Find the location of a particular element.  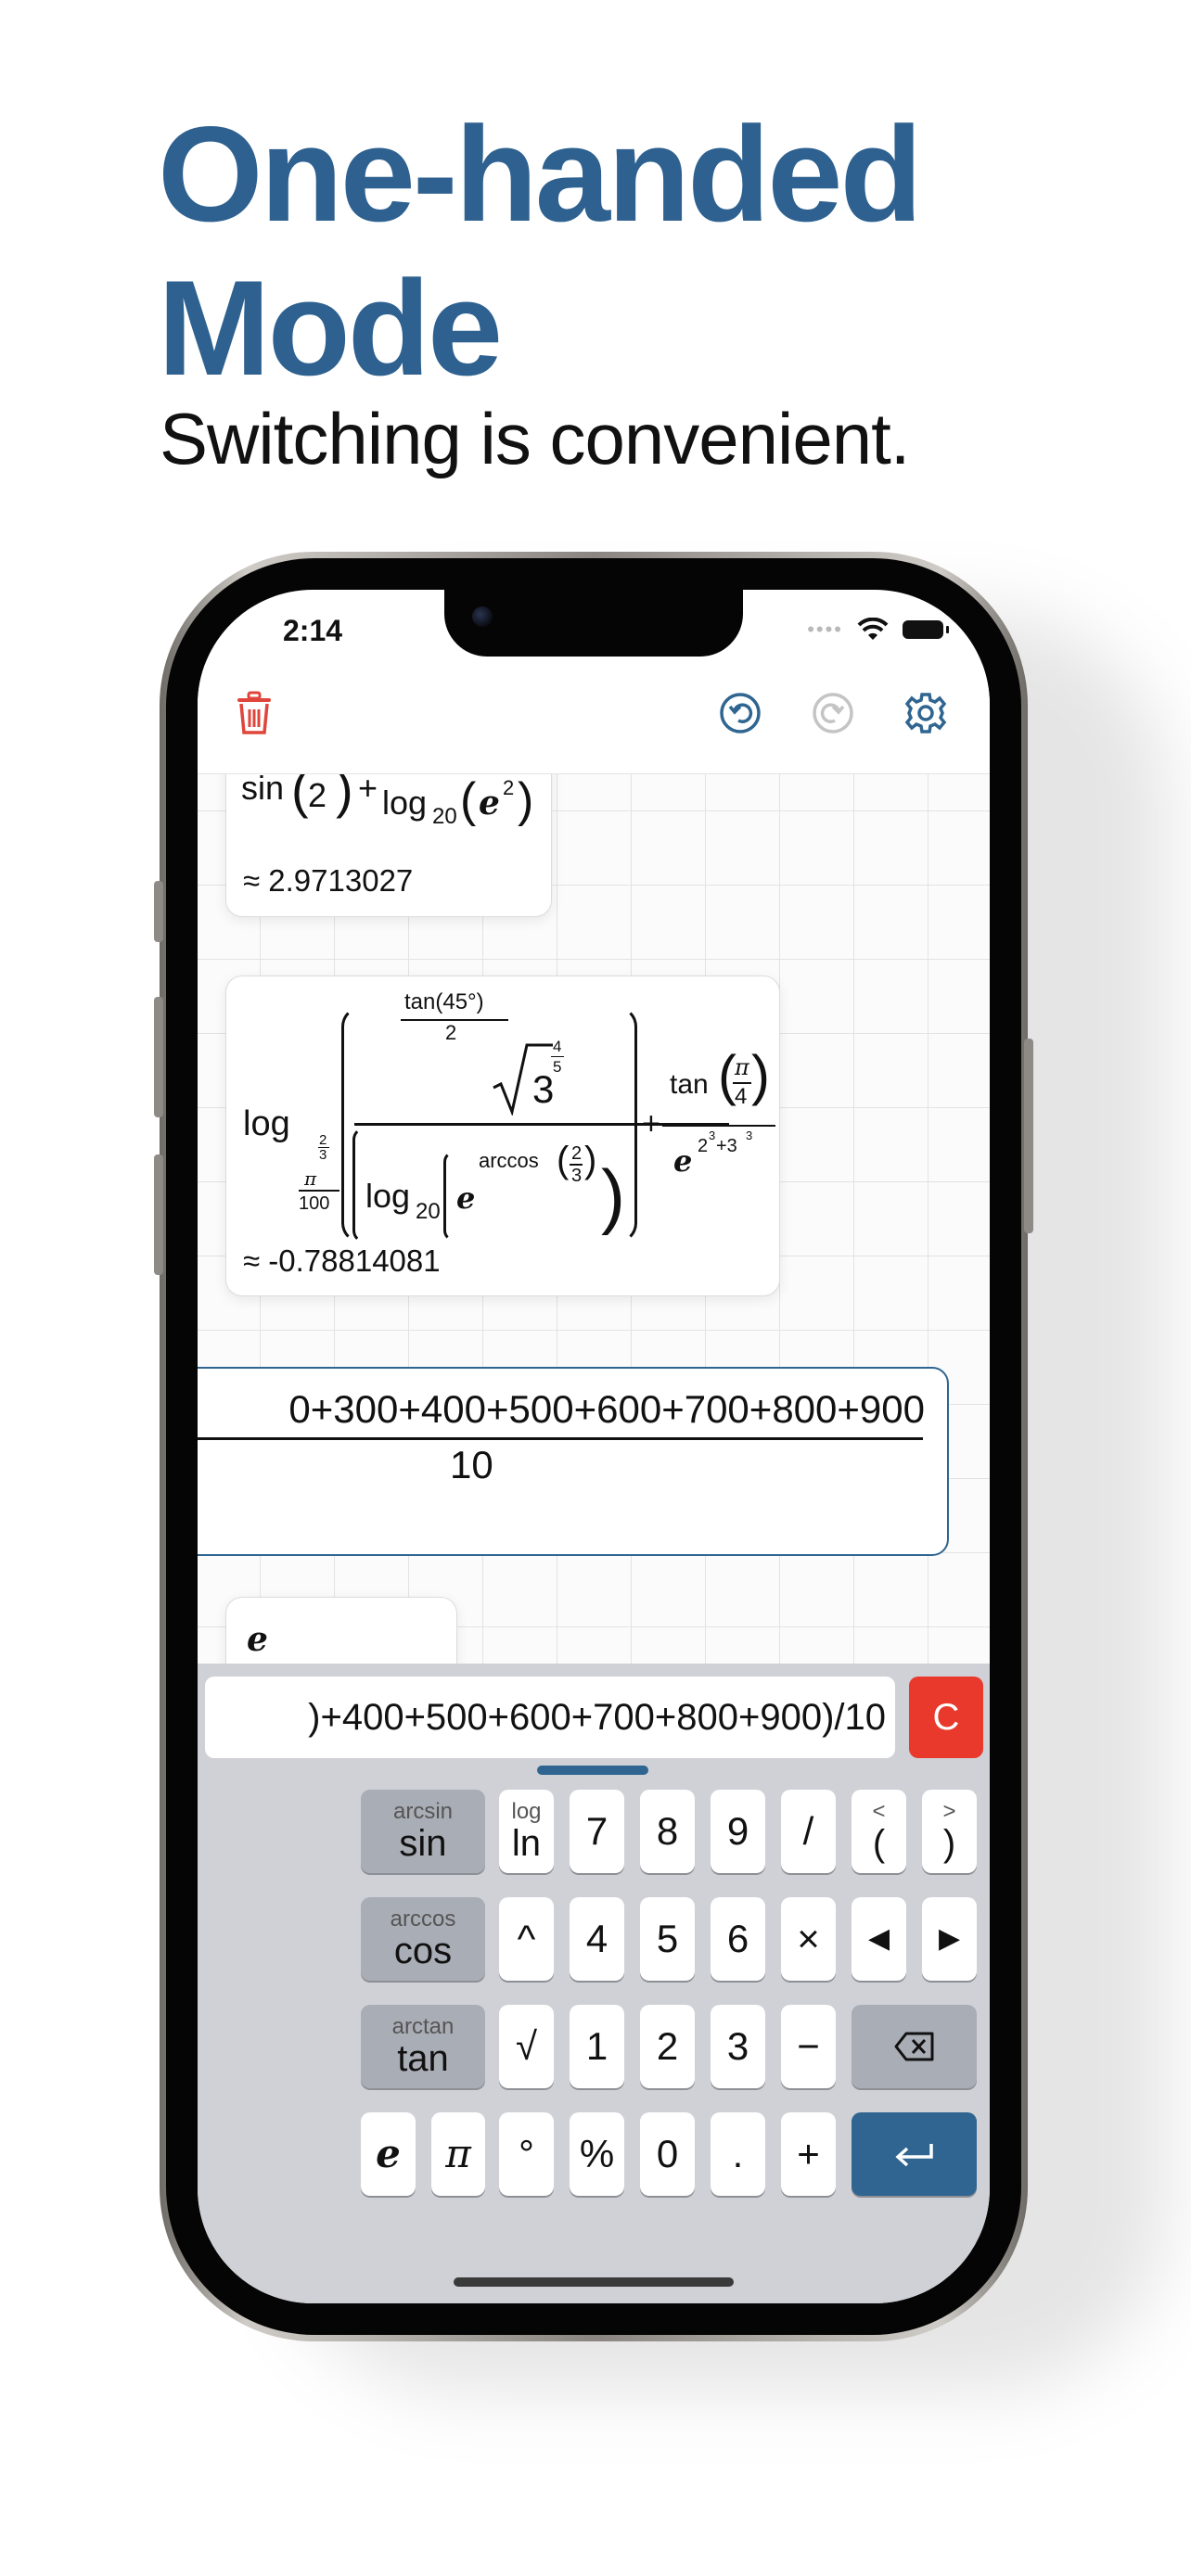

key-multiply: × is located at coordinates (808, 1939).